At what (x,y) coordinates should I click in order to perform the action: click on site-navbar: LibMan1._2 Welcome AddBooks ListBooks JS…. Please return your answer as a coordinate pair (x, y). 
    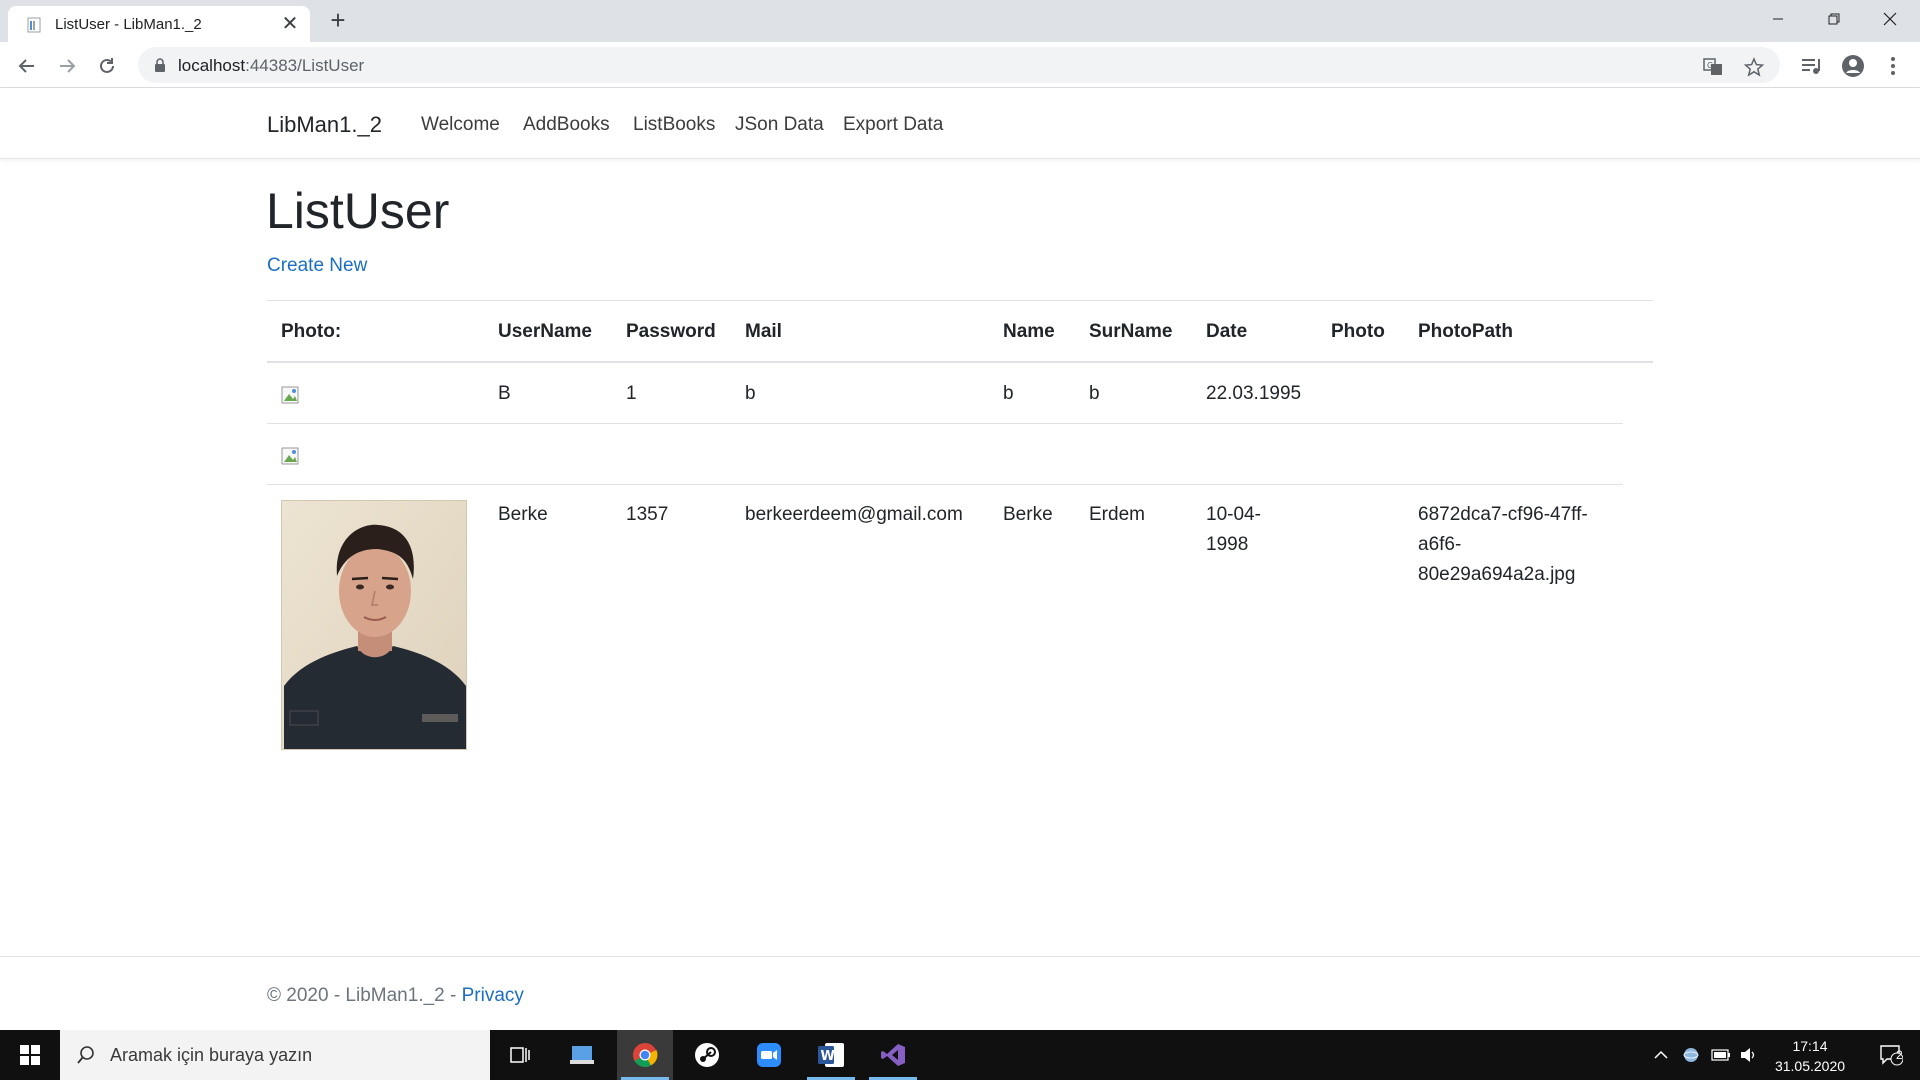
    Looking at the image, I should click on (960, 124).